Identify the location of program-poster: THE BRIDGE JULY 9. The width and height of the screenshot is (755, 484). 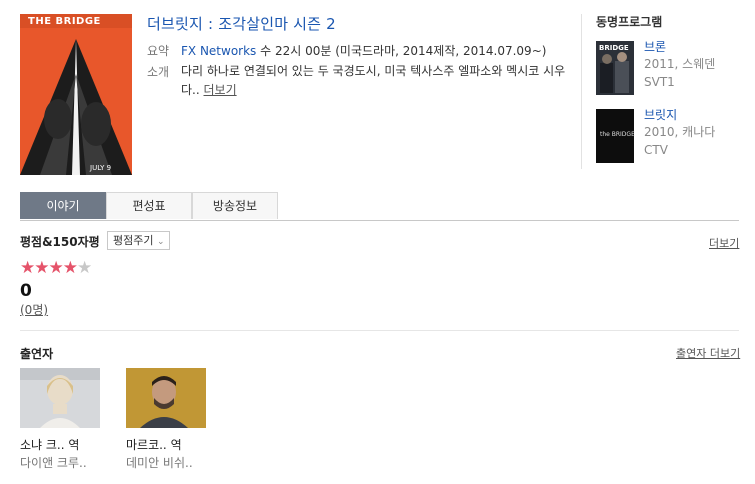
(76, 94).